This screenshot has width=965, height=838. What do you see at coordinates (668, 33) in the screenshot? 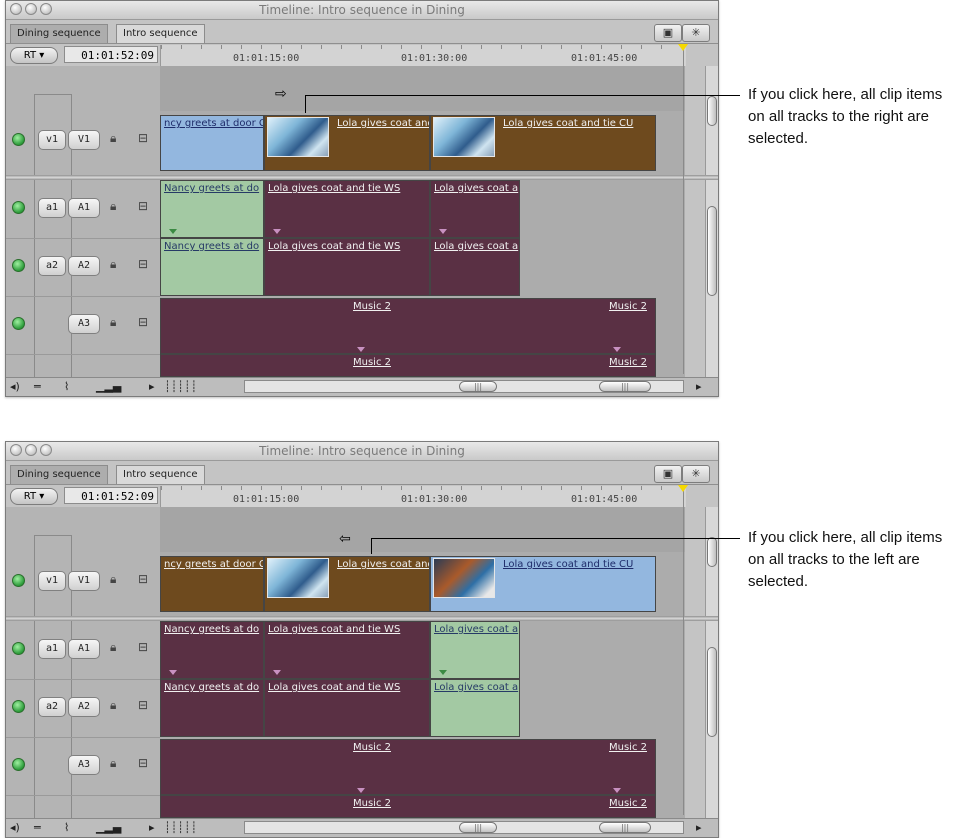
I see `snapping-icon: ▣` at bounding box center [668, 33].